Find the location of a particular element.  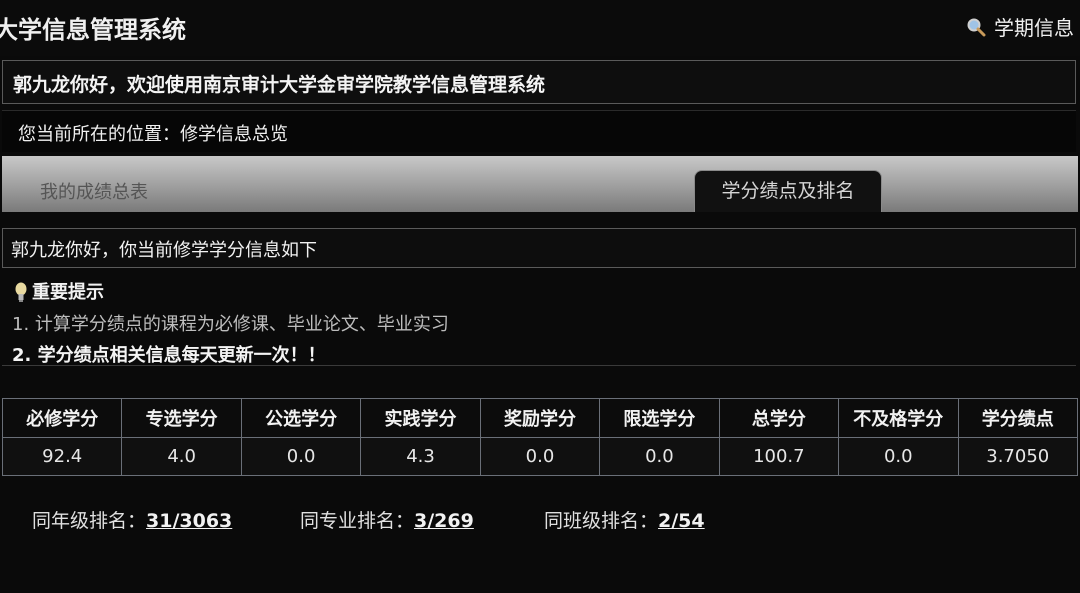

rank-grade-value: 31/3063 is located at coordinates (189, 521).